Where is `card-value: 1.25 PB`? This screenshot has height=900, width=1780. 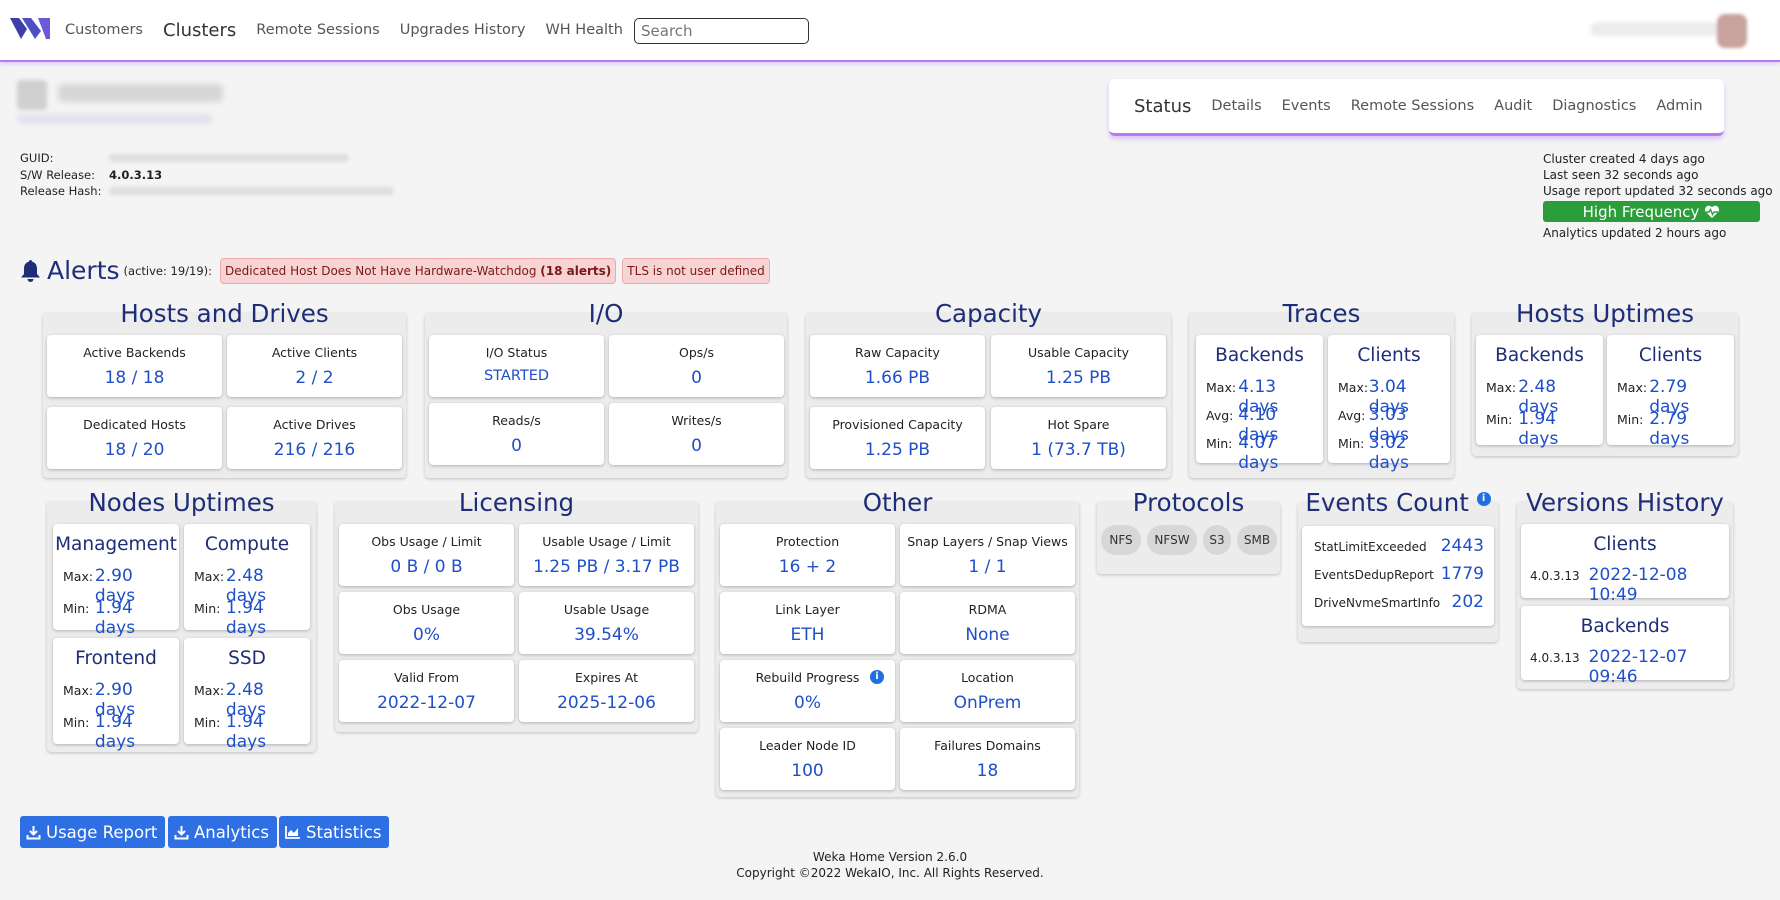
card-value: 1.25 PB is located at coordinates (1078, 378).